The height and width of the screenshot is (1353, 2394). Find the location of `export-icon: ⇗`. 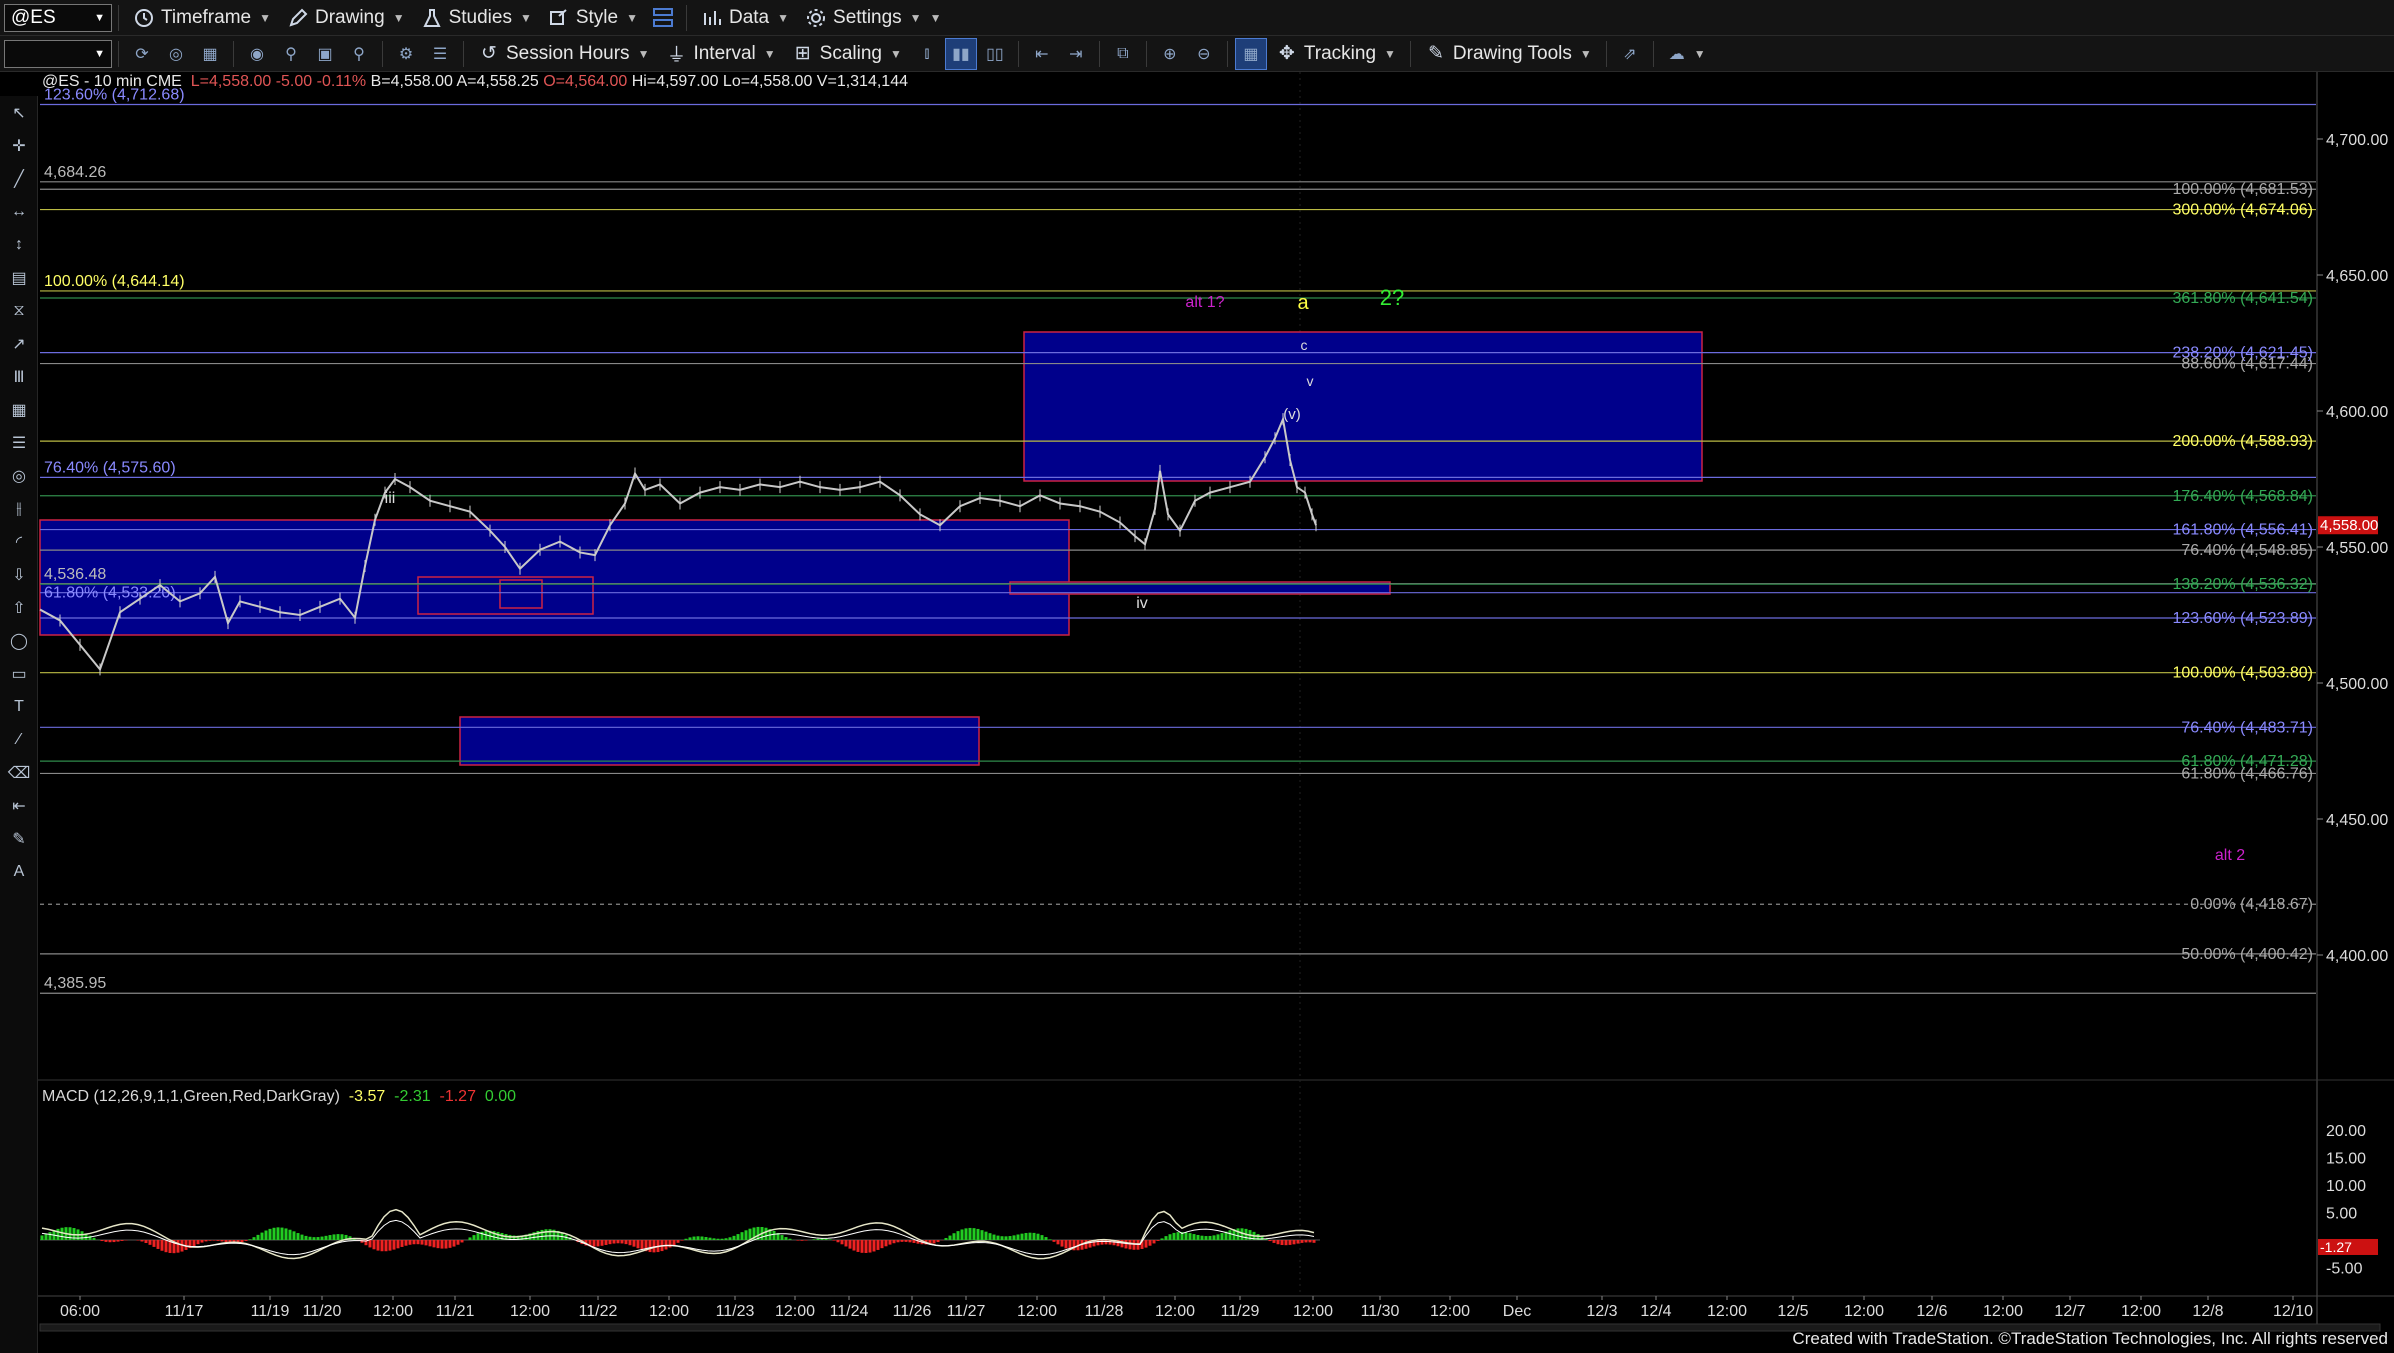

export-icon: ⇗ is located at coordinates (1630, 54).